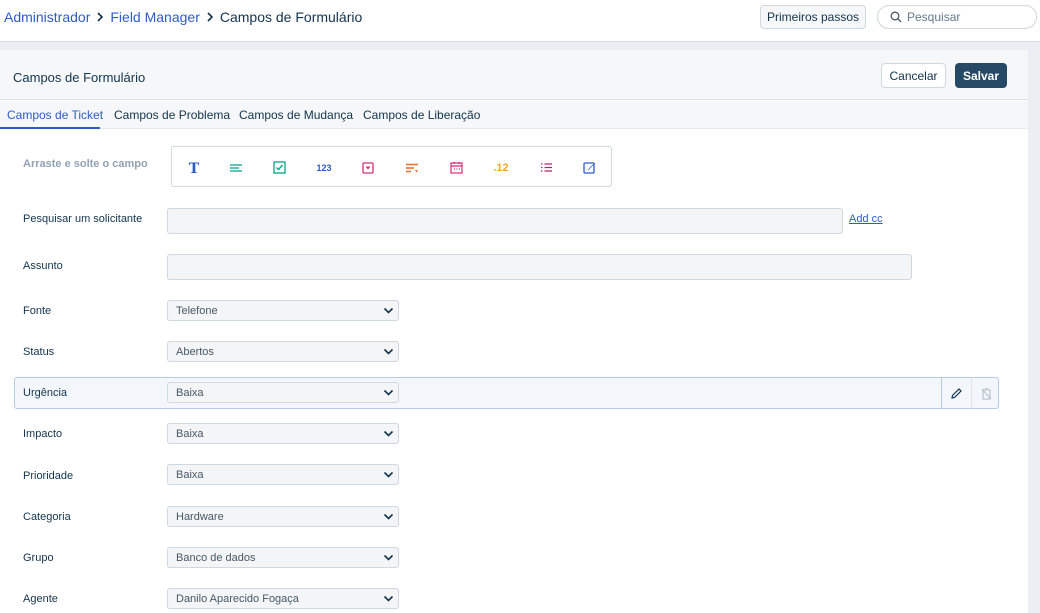  What do you see at coordinates (279, 167) in the screenshot?
I see `checkbox-icon` at bounding box center [279, 167].